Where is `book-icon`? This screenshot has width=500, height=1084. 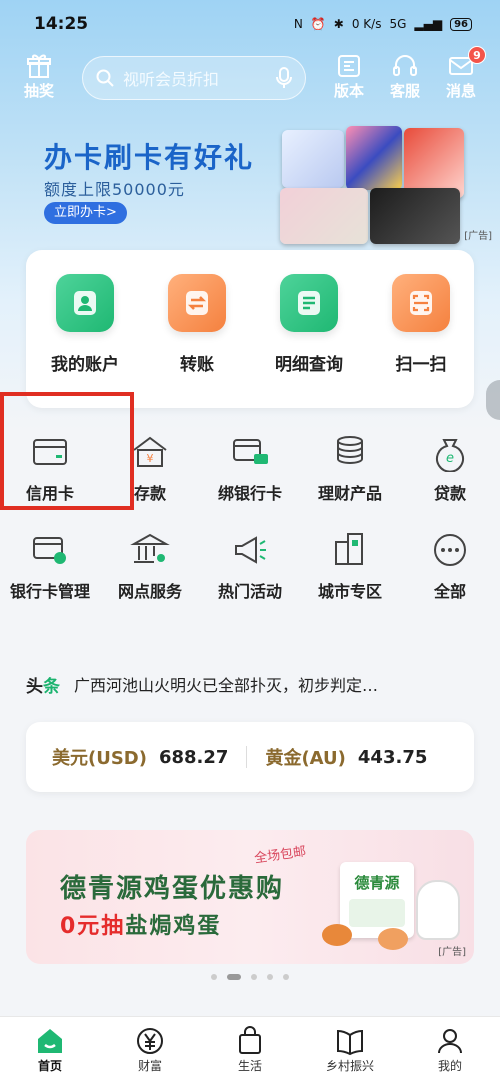 book-icon is located at coordinates (350, 1042).